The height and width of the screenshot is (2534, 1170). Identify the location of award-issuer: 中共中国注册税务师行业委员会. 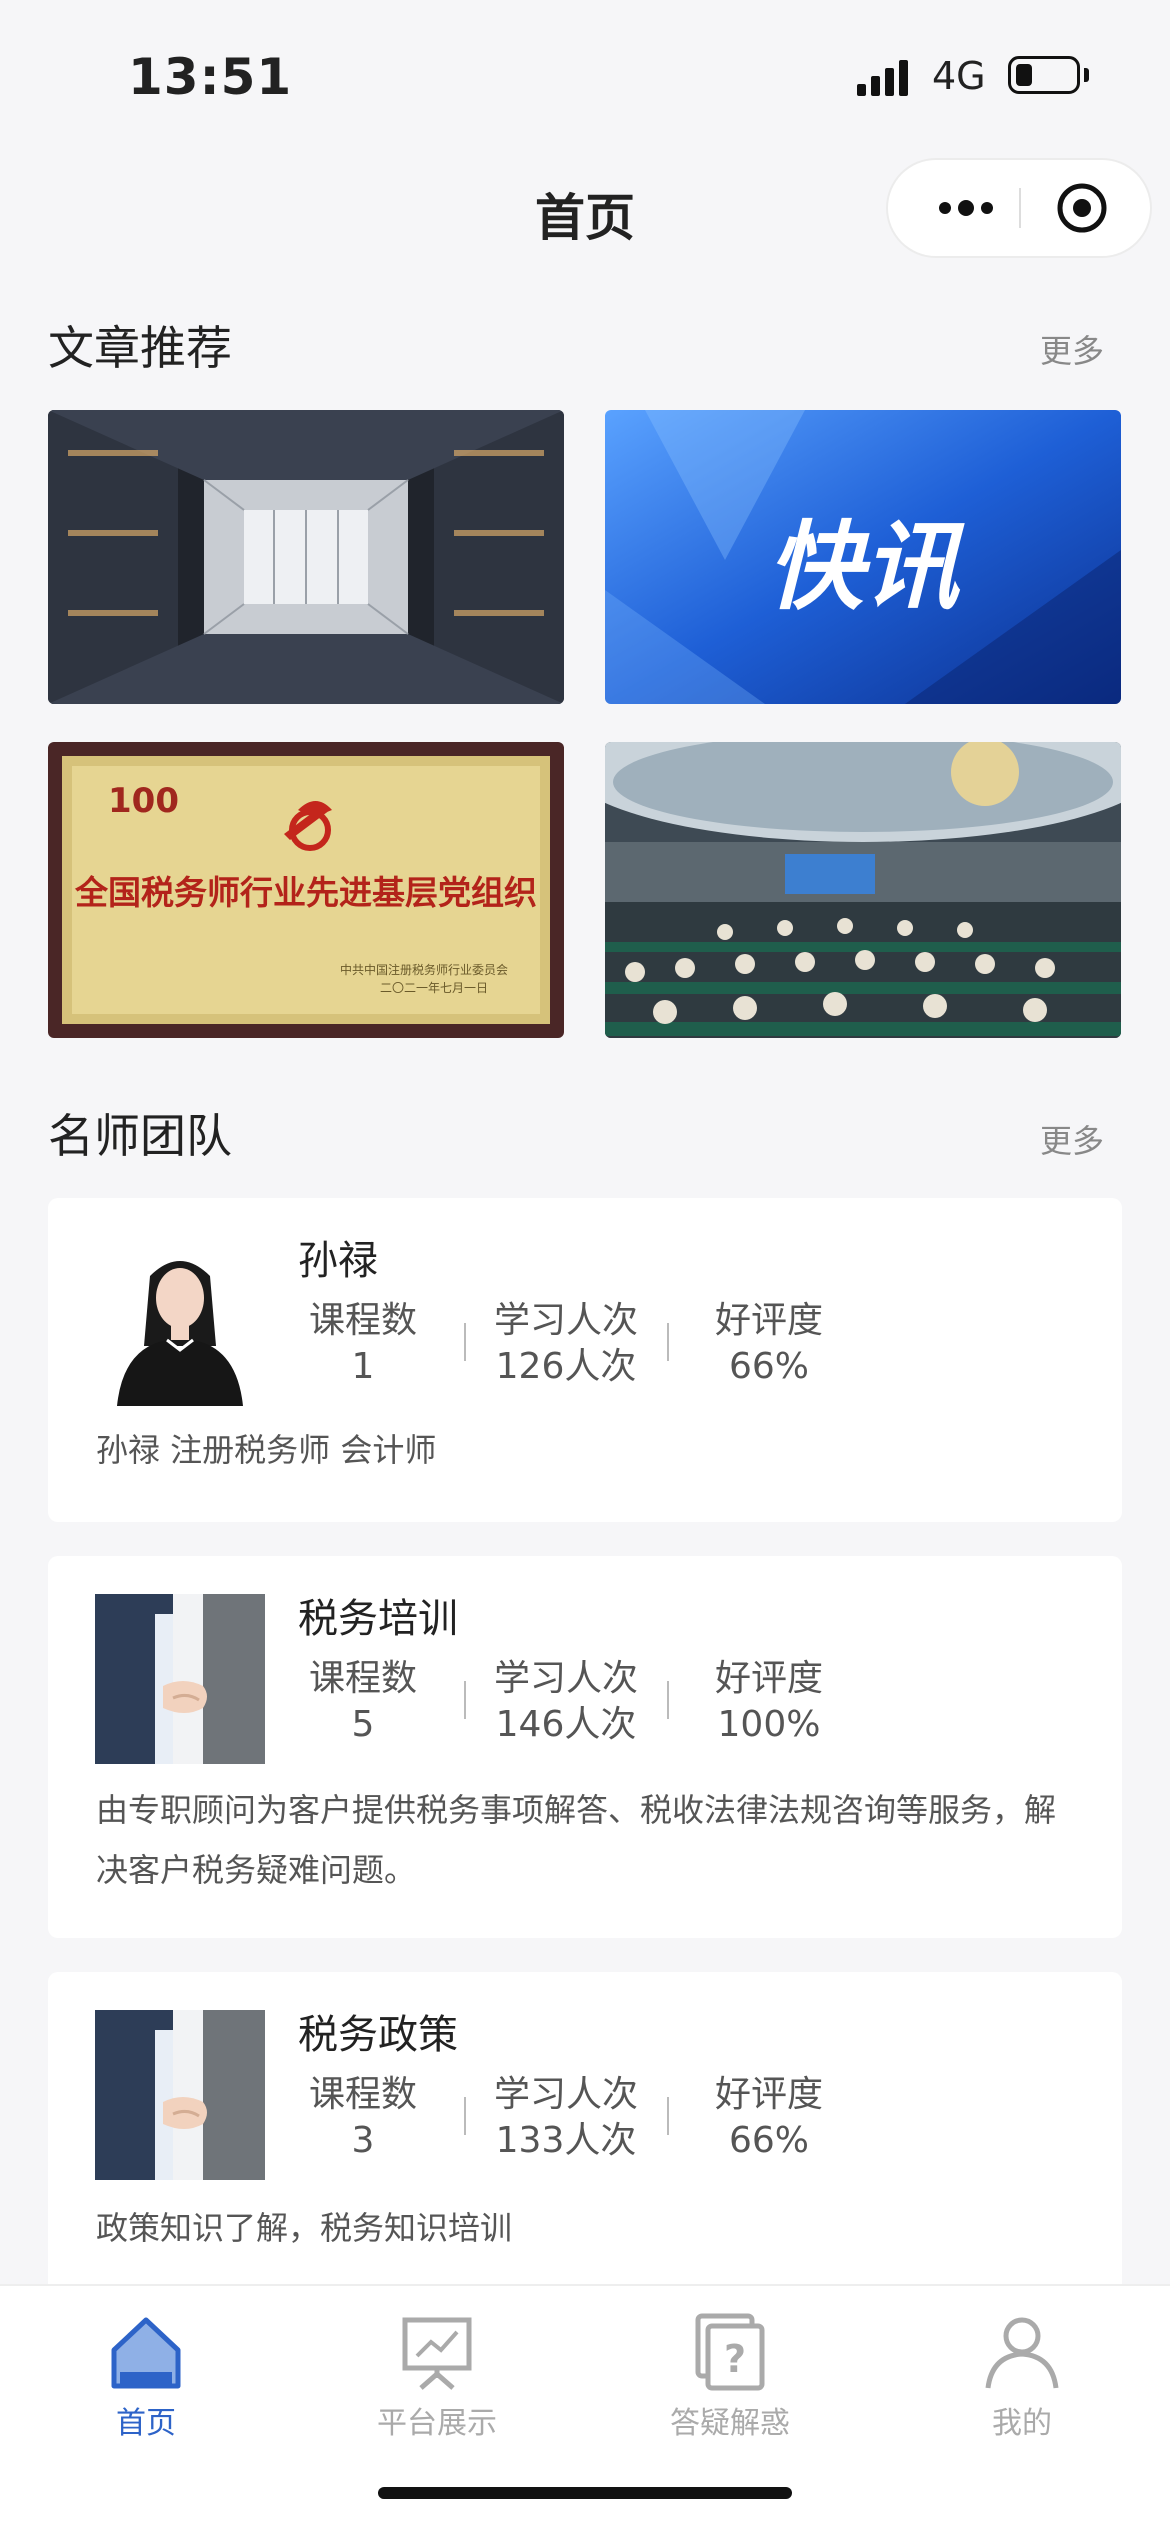
(424, 969).